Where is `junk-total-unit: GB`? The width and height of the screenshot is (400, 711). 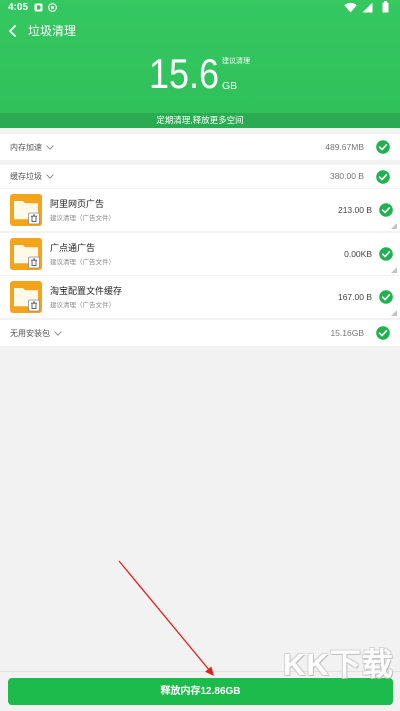
junk-total-unit: GB is located at coordinates (230, 86).